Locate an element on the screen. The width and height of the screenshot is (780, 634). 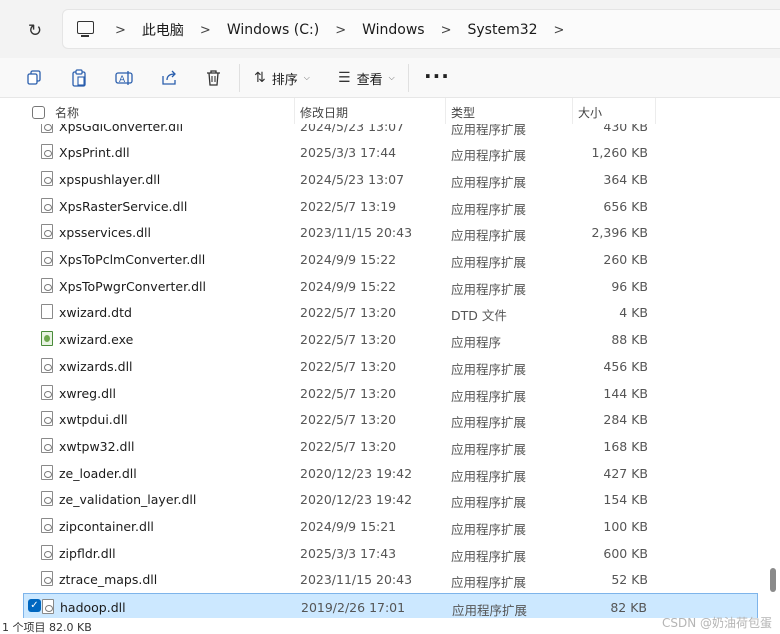
command-bar: A ⇅ 排序 ⌵ ☰ 查看 ⌵ ··· is located at coordinates (390, 78).